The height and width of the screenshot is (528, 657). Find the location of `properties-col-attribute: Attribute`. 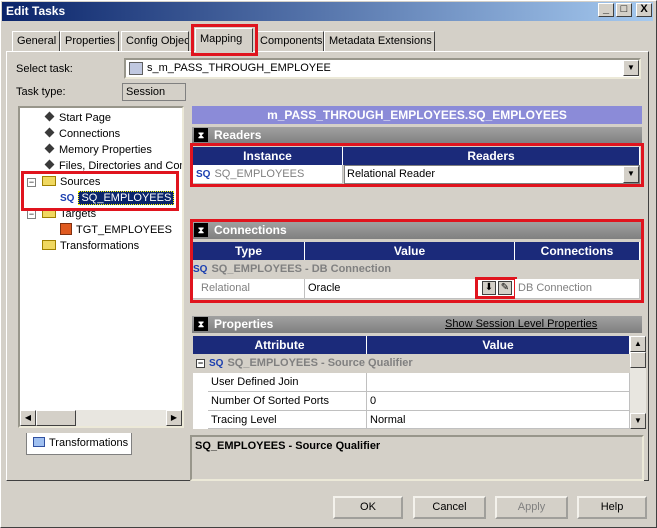

properties-col-attribute: Attribute is located at coordinates (280, 345).